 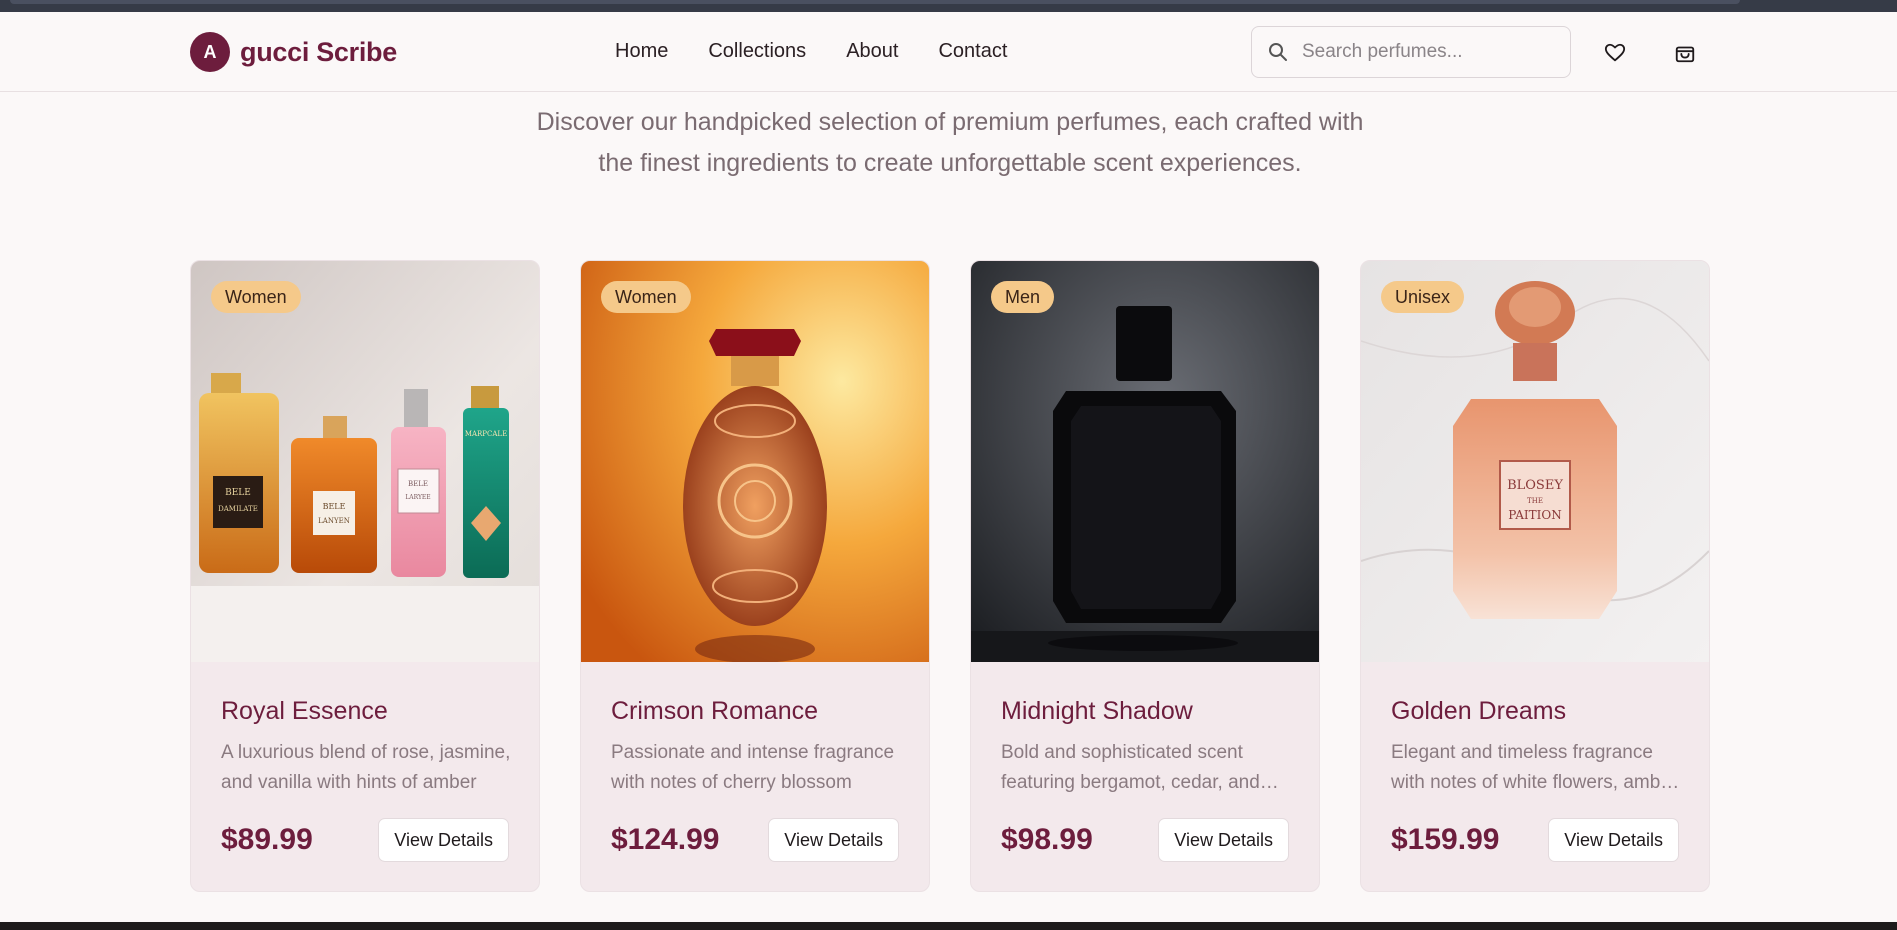 What do you see at coordinates (1535, 461) in the screenshot?
I see `product-image: BLOSEY THE PAITION` at bounding box center [1535, 461].